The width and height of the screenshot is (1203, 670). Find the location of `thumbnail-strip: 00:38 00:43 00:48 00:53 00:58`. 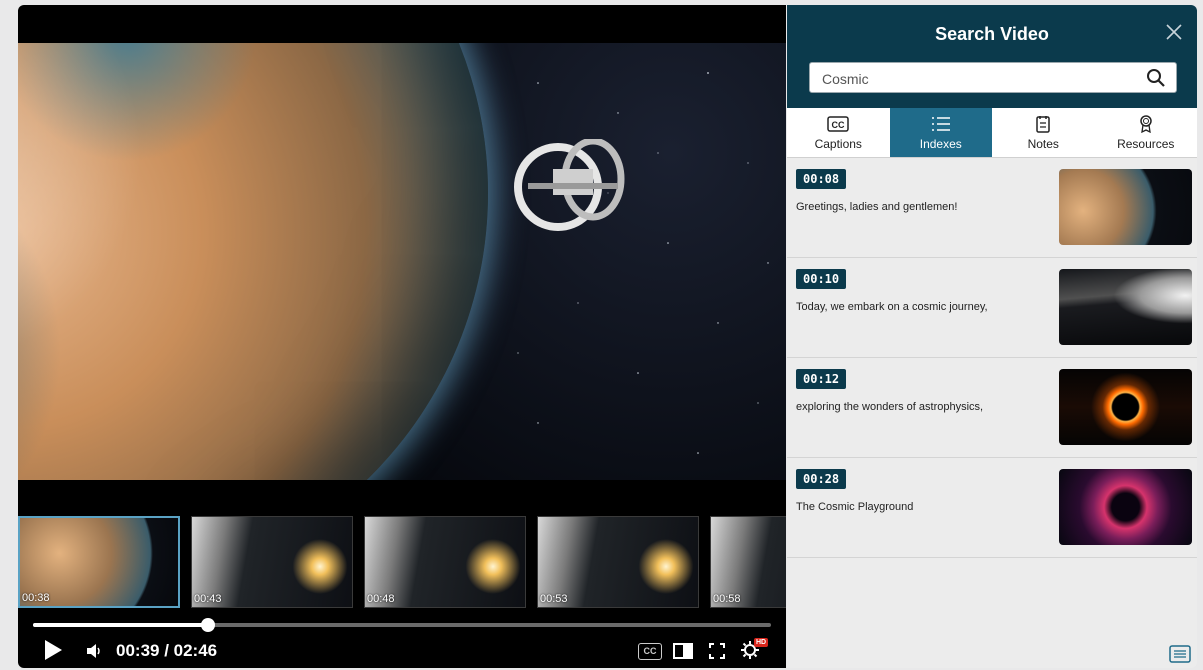

thumbnail-strip: 00:38 00:43 00:48 00:53 00:58 is located at coordinates (402, 562).